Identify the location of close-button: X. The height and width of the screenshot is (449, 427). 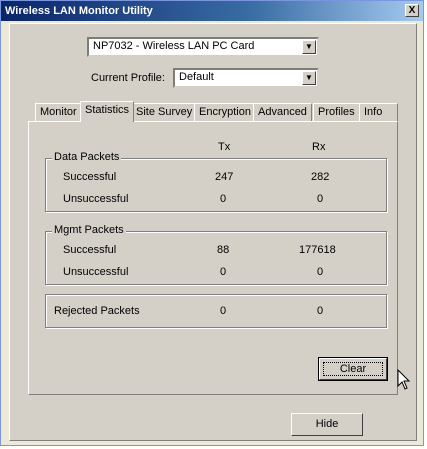
(412, 10).